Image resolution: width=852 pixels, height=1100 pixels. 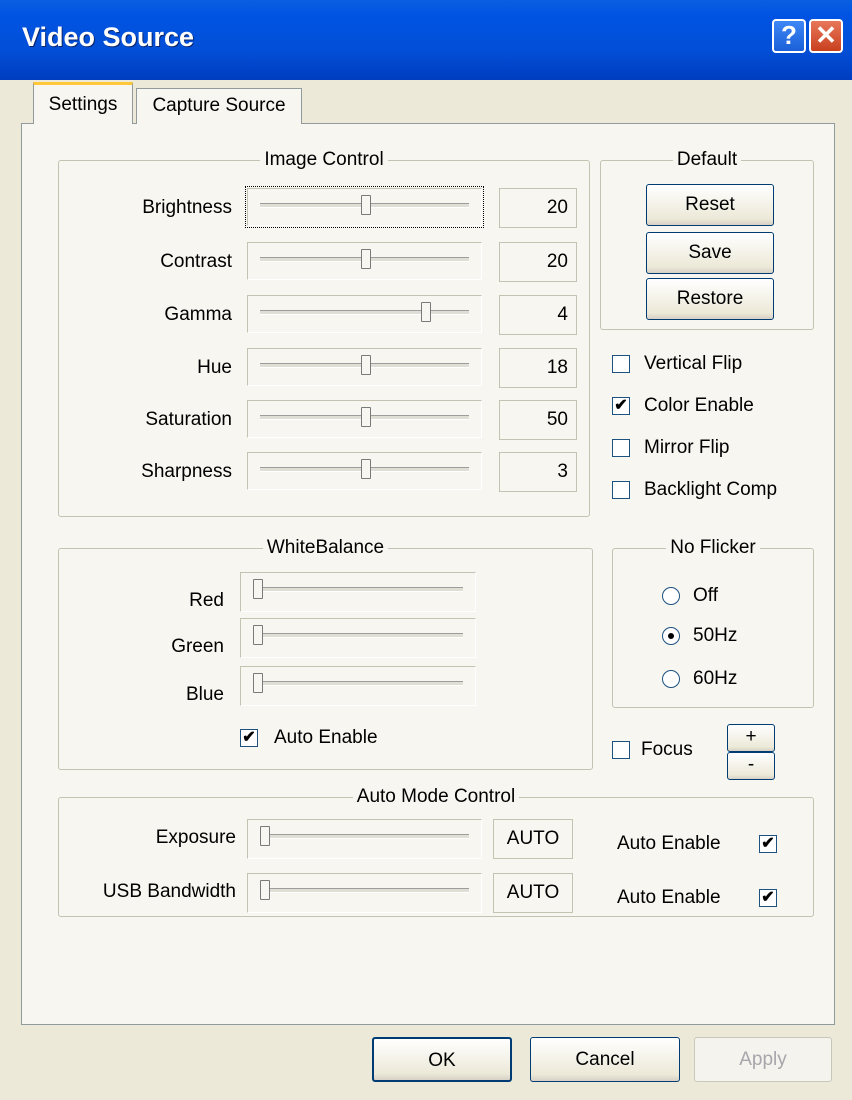 I want to click on gamma-slider, so click(x=364, y=314).